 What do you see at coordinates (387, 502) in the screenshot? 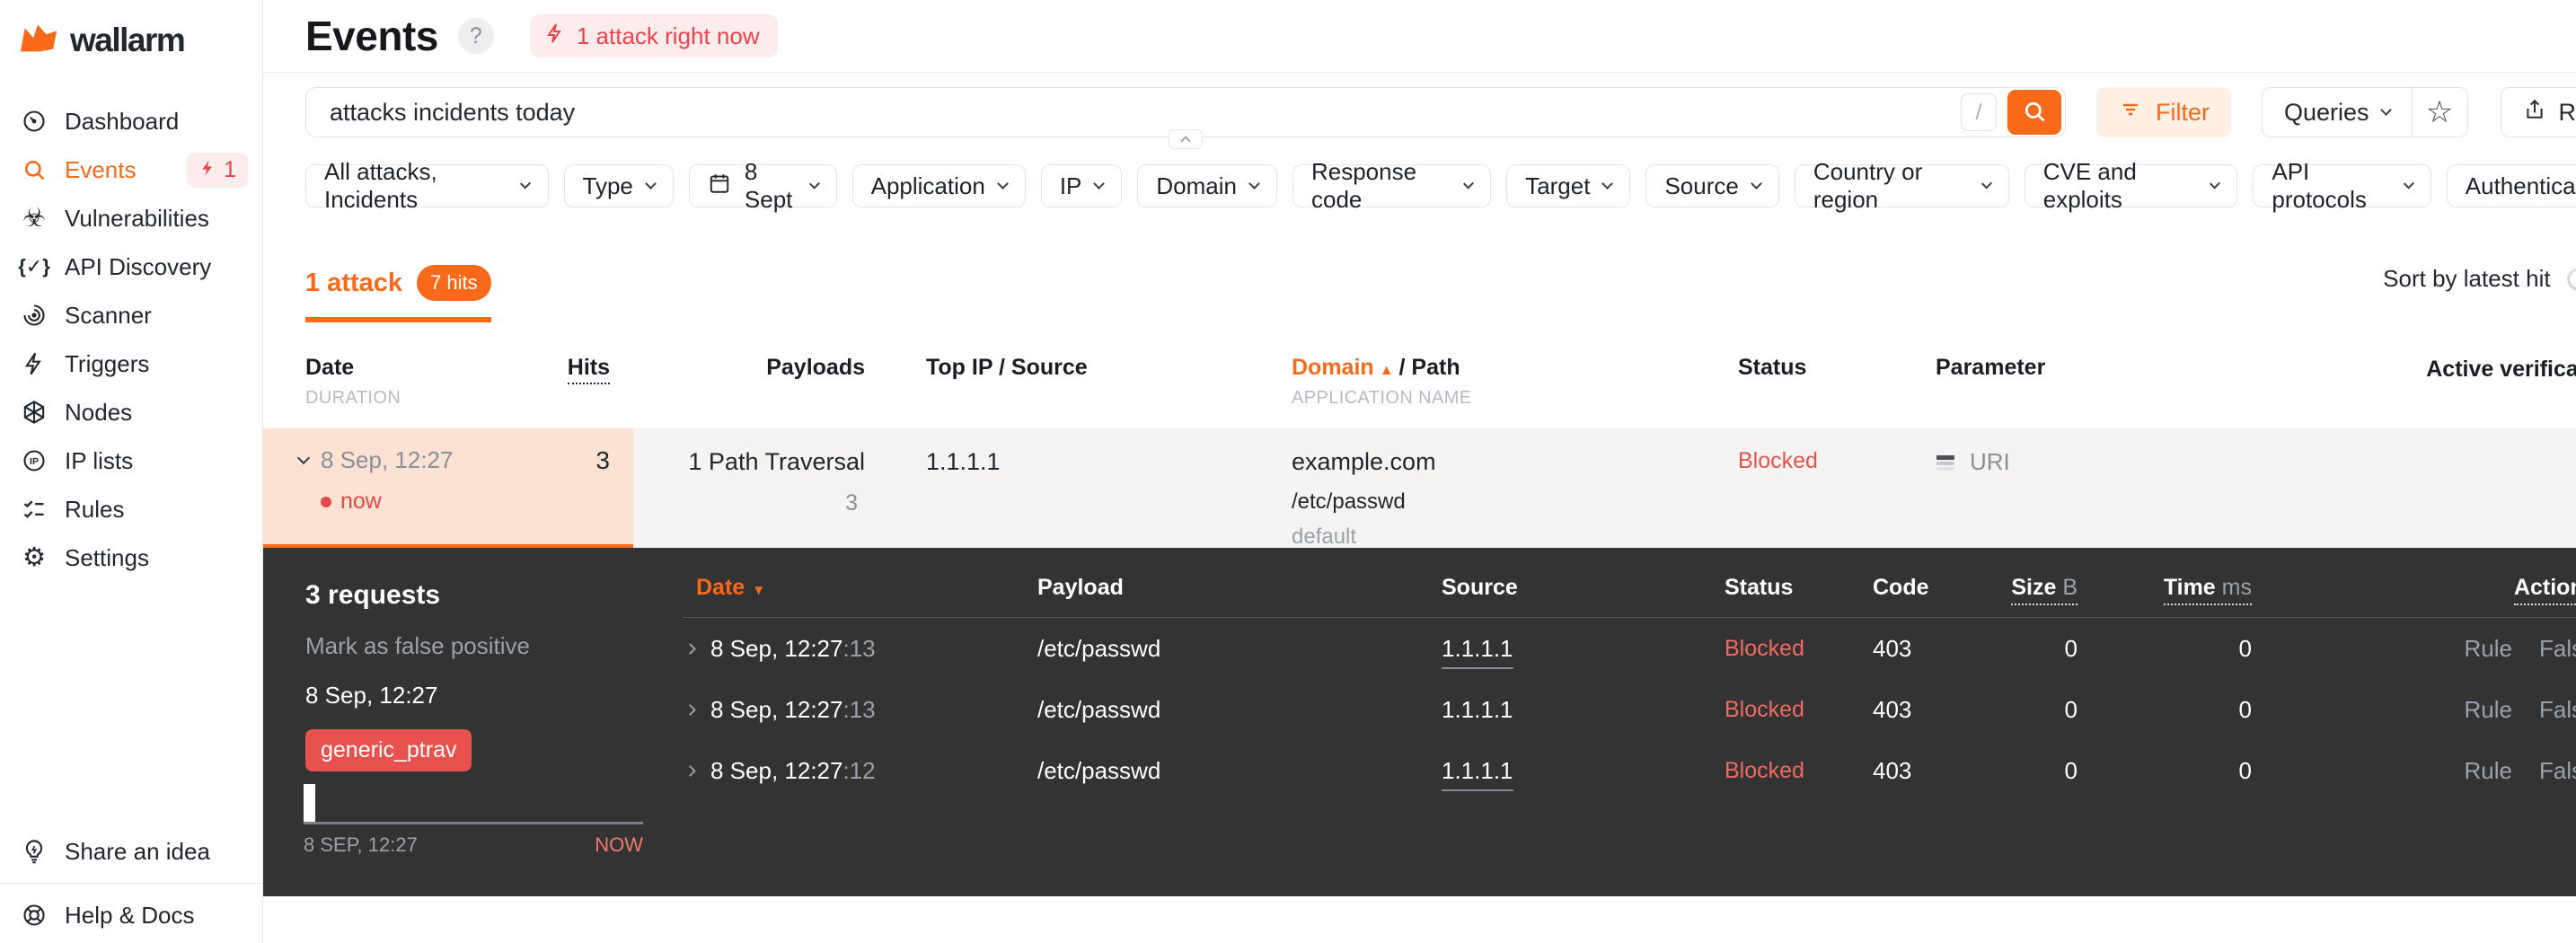
I see `attack-live-status: now` at bounding box center [387, 502].